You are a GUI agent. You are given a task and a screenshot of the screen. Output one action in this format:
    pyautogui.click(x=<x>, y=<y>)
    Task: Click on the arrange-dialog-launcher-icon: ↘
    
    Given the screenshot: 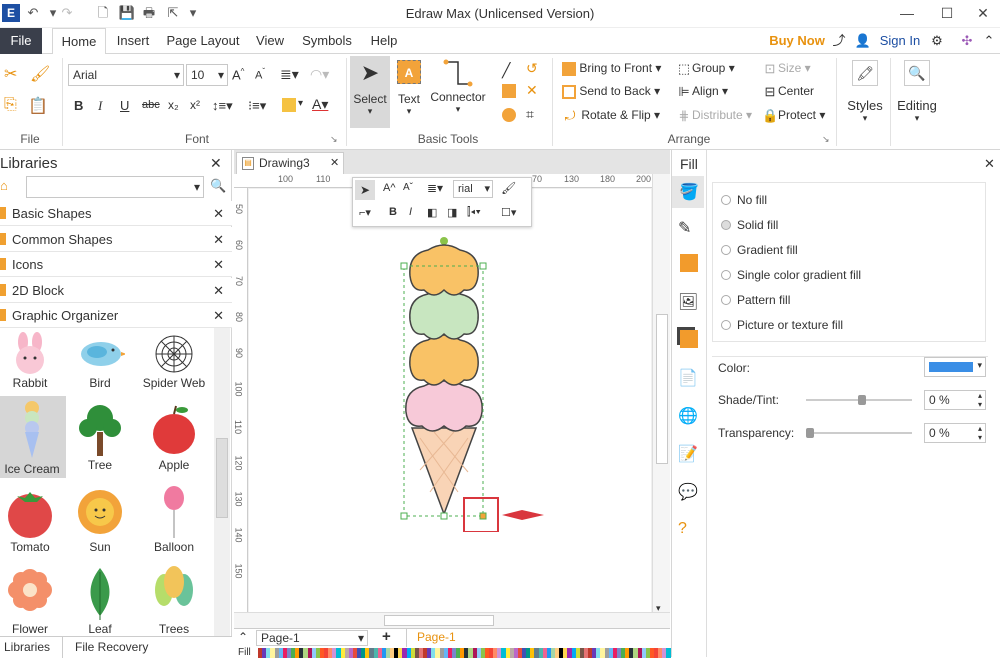 What is the action you would take?
    pyautogui.click(x=826, y=139)
    